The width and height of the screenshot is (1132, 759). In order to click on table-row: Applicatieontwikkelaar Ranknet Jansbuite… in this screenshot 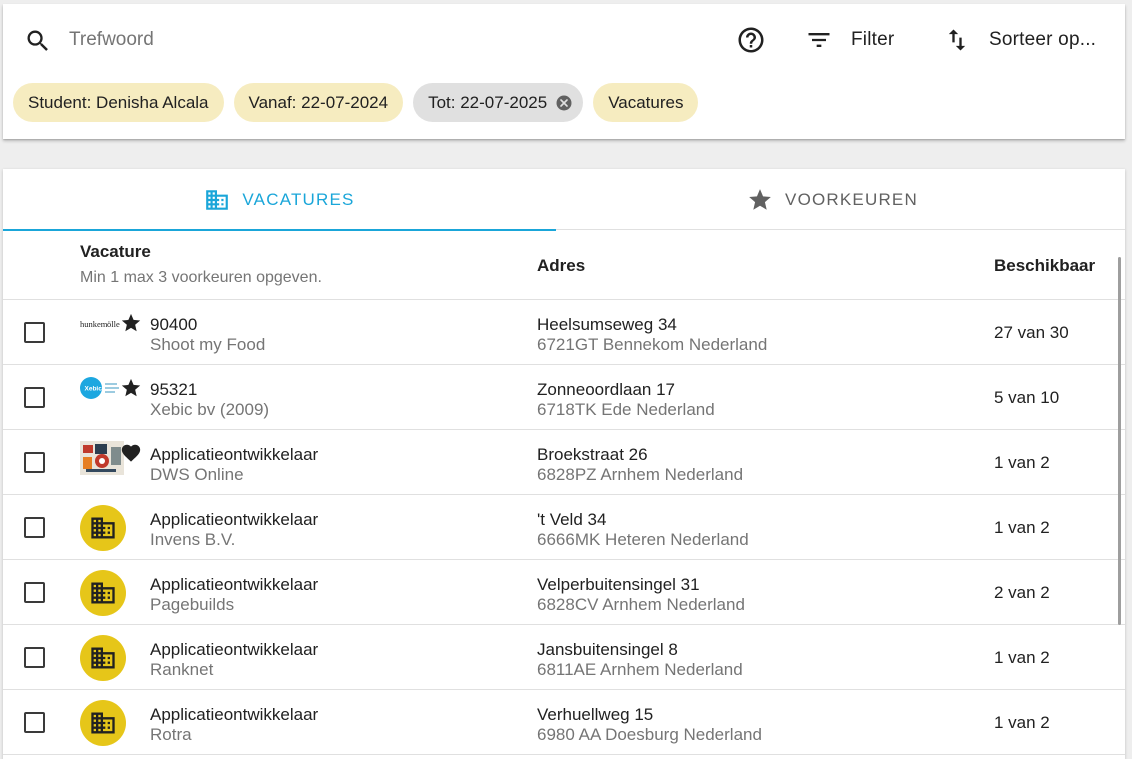, I will do `click(564, 657)`.